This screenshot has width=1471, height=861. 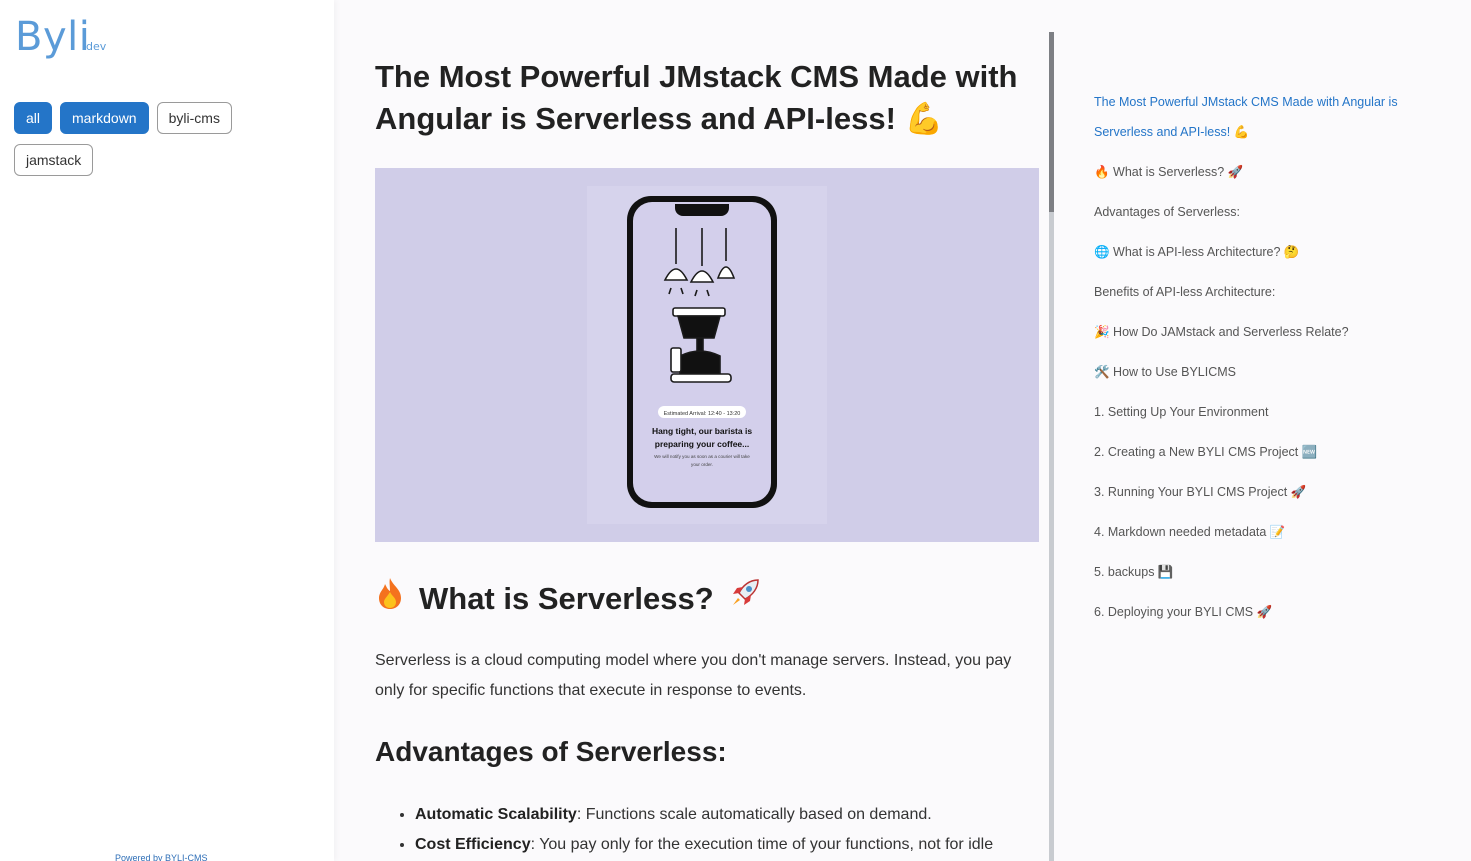 I want to click on toc-item-what-is-api-less: 🌐 What is API-less Architecture? 🤔, so click(x=1264, y=252).